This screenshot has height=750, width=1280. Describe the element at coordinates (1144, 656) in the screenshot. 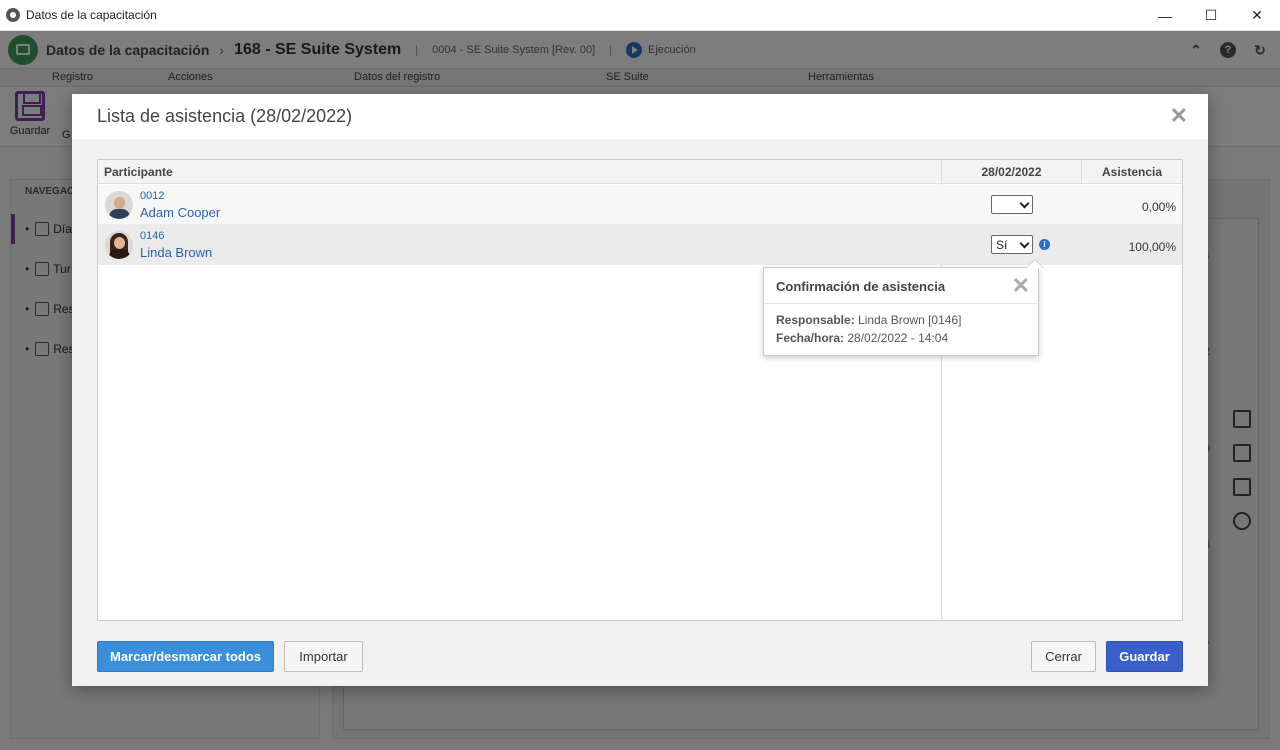

I see `save-button: Guardar` at that location.